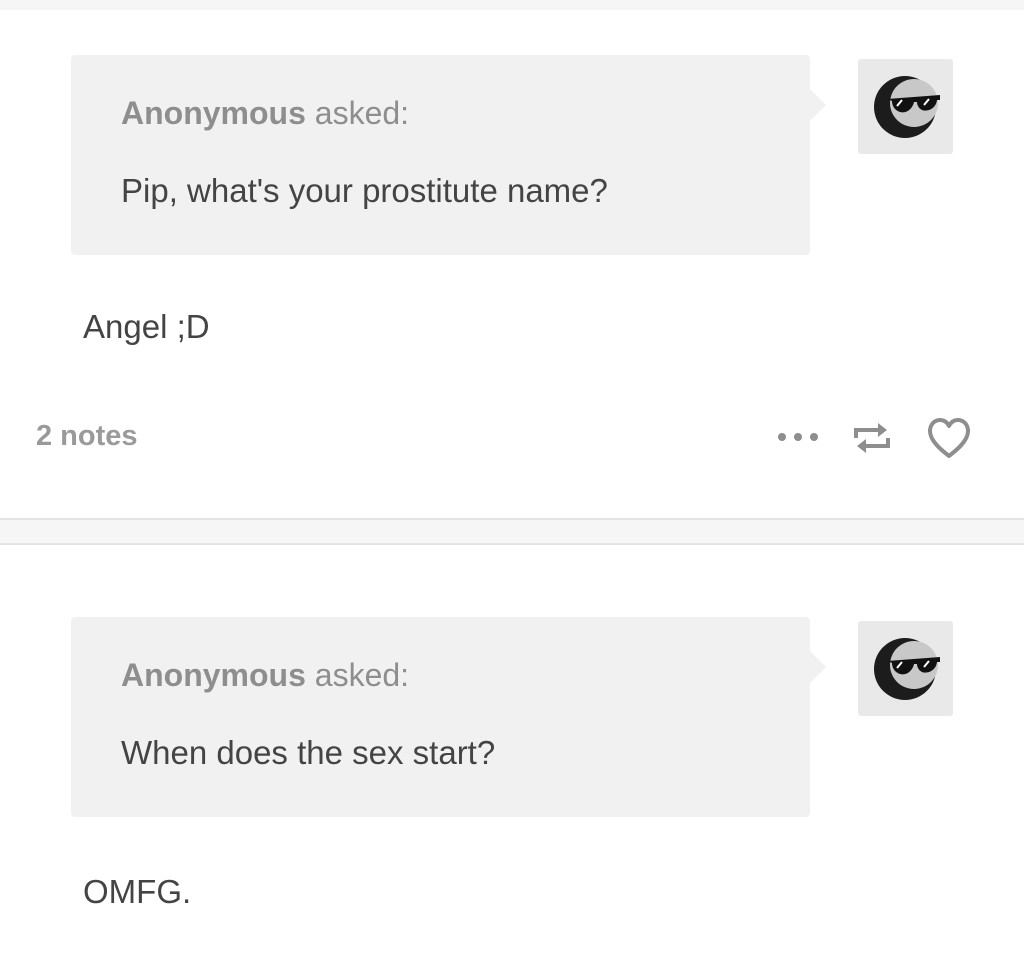 This screenshot has width=1024, height=972. Describe the element at coordinates (872, 438) in the screenshot. I see `reblog-icon` at that location.